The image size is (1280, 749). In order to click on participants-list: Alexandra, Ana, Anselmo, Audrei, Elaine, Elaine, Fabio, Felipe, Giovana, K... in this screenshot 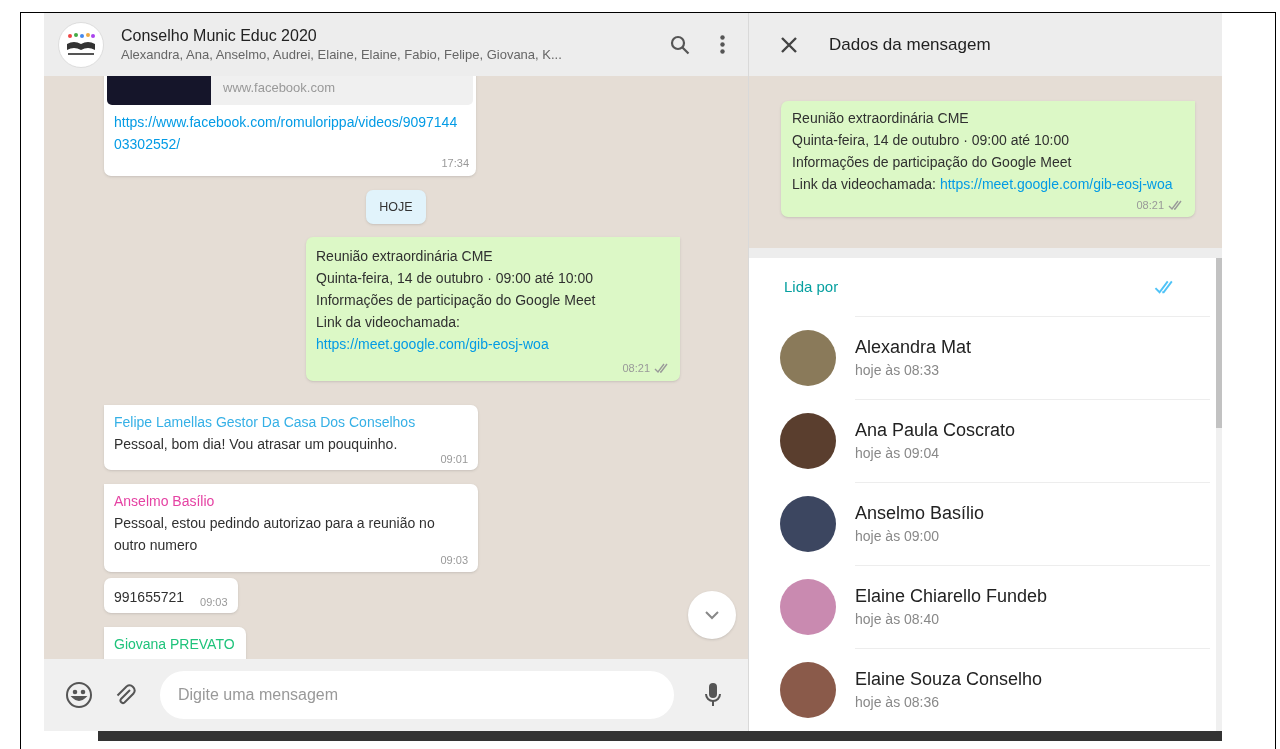, I will do `click(386, 54)`.